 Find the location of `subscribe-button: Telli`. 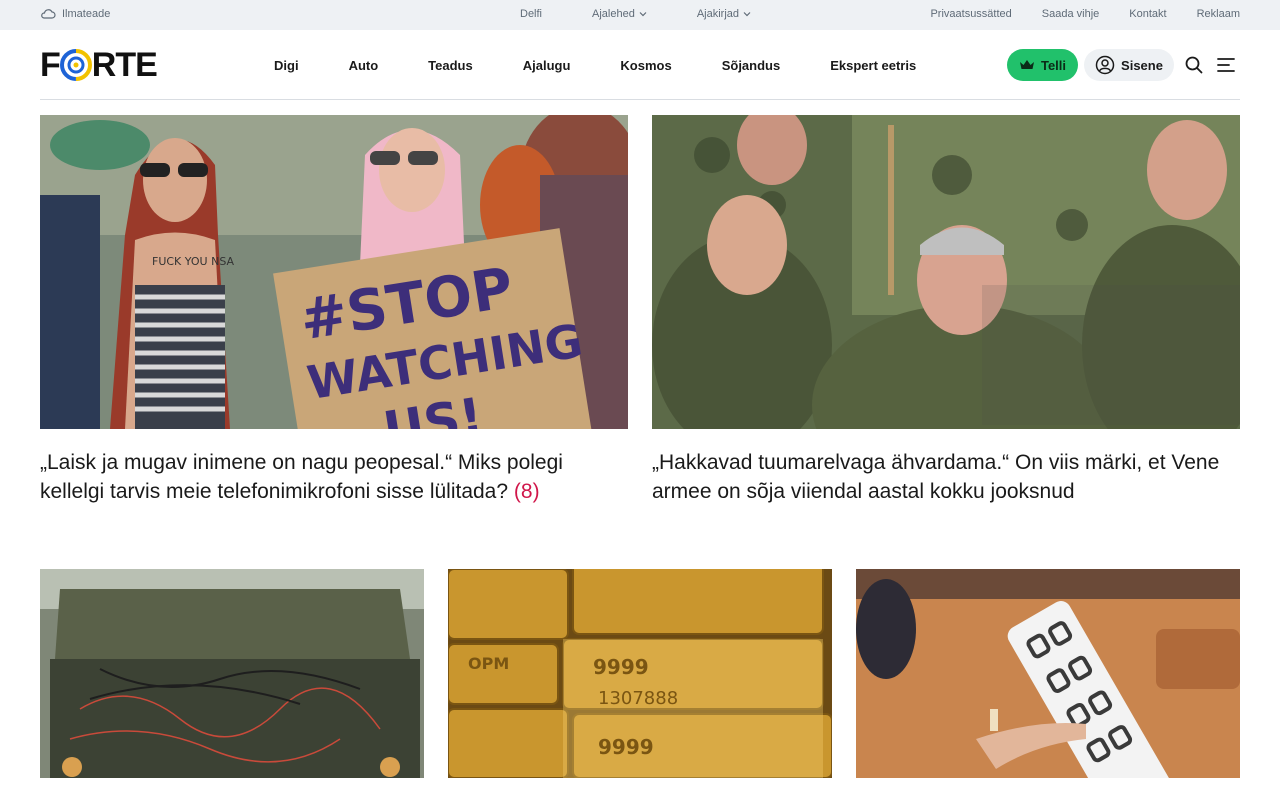

subscribe-button: Telli is located at coordinates (1042, 65).